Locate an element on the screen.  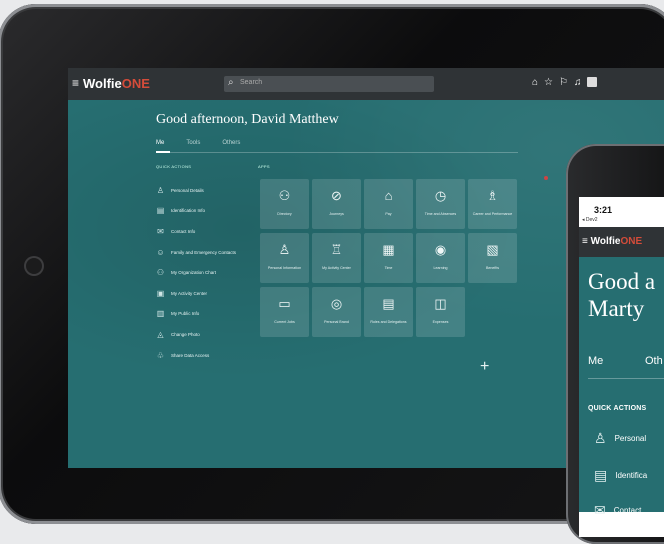
quick-action-activity-center: ▣ My Activity Center is located at coordinates (196, 293).